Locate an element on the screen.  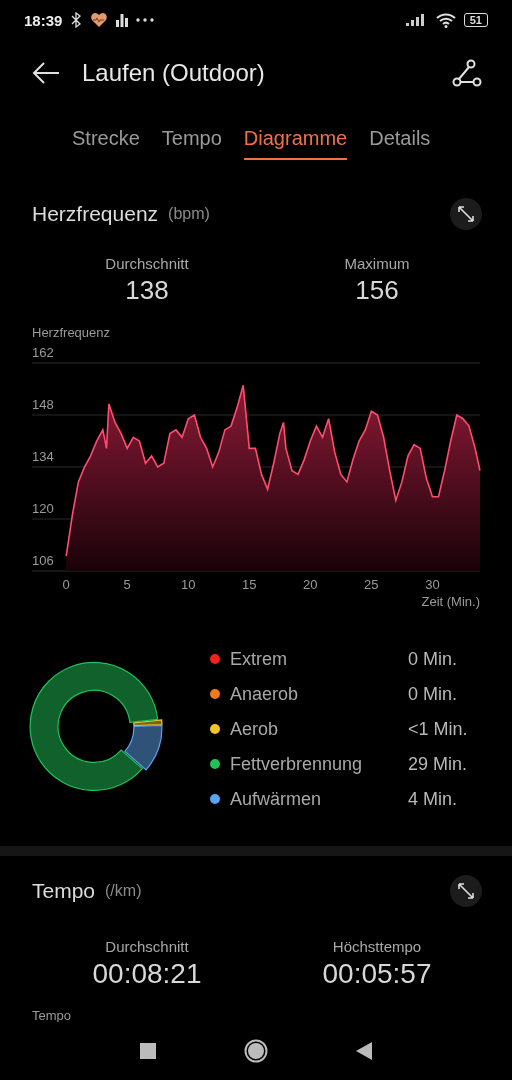
stat-value: 156 is located at coordinates (377, 290).